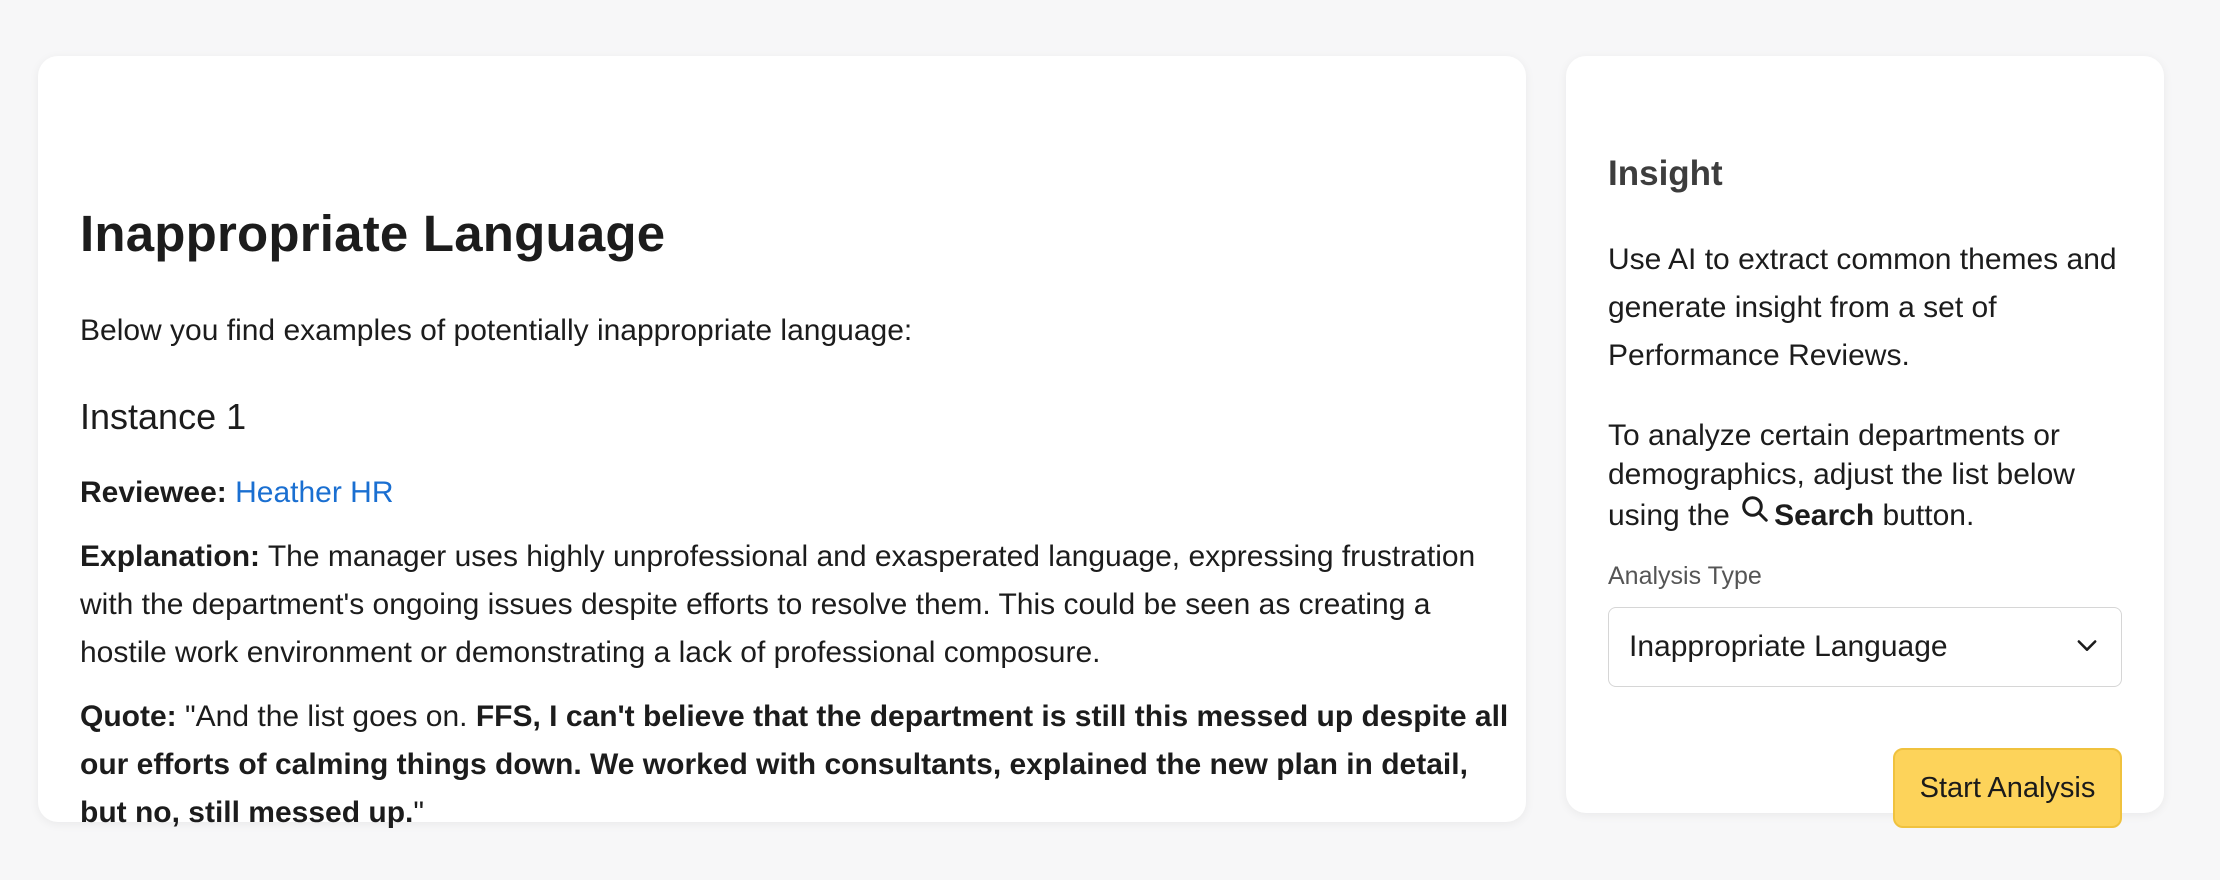 This screenshot has height=880, width=2220. I want to click on reviewee-row: Reviewee: Heather HR, so click(800, 493).